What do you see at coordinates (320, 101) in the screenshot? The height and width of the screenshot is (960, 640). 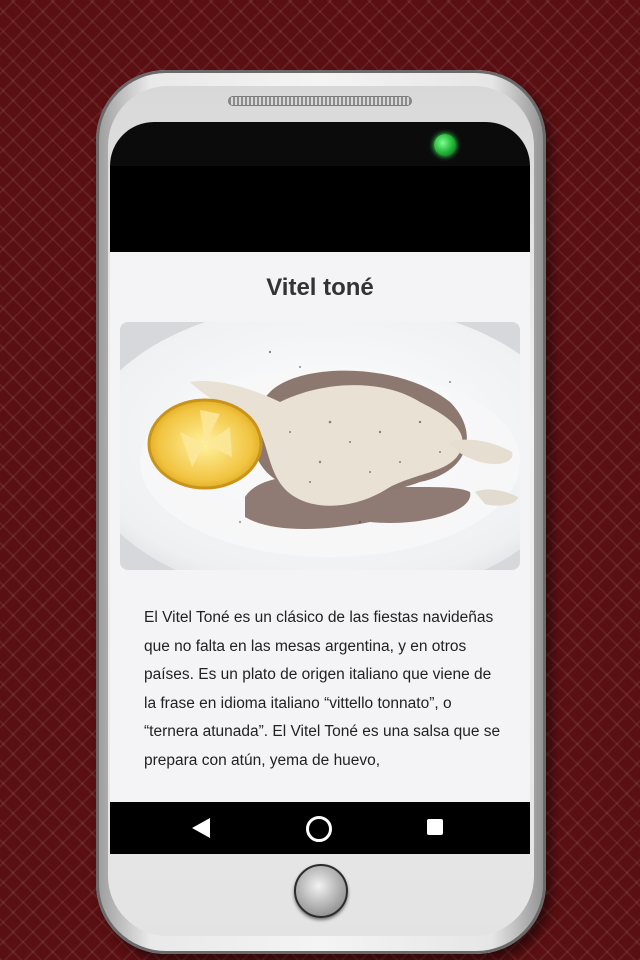 I see `phone-speaker-grille` at bounding box center [320, 101].